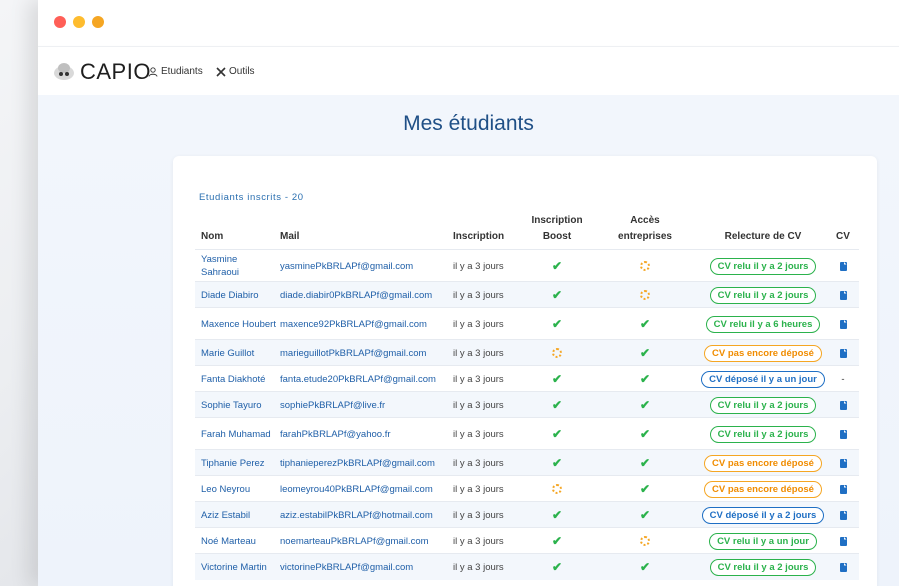  What do you see at coordinates (365, 379) in the screenshot?
I see `student-email-link: fanta.etude20PkBRLAPf@gmail.com` at bounding box center [365, 379].